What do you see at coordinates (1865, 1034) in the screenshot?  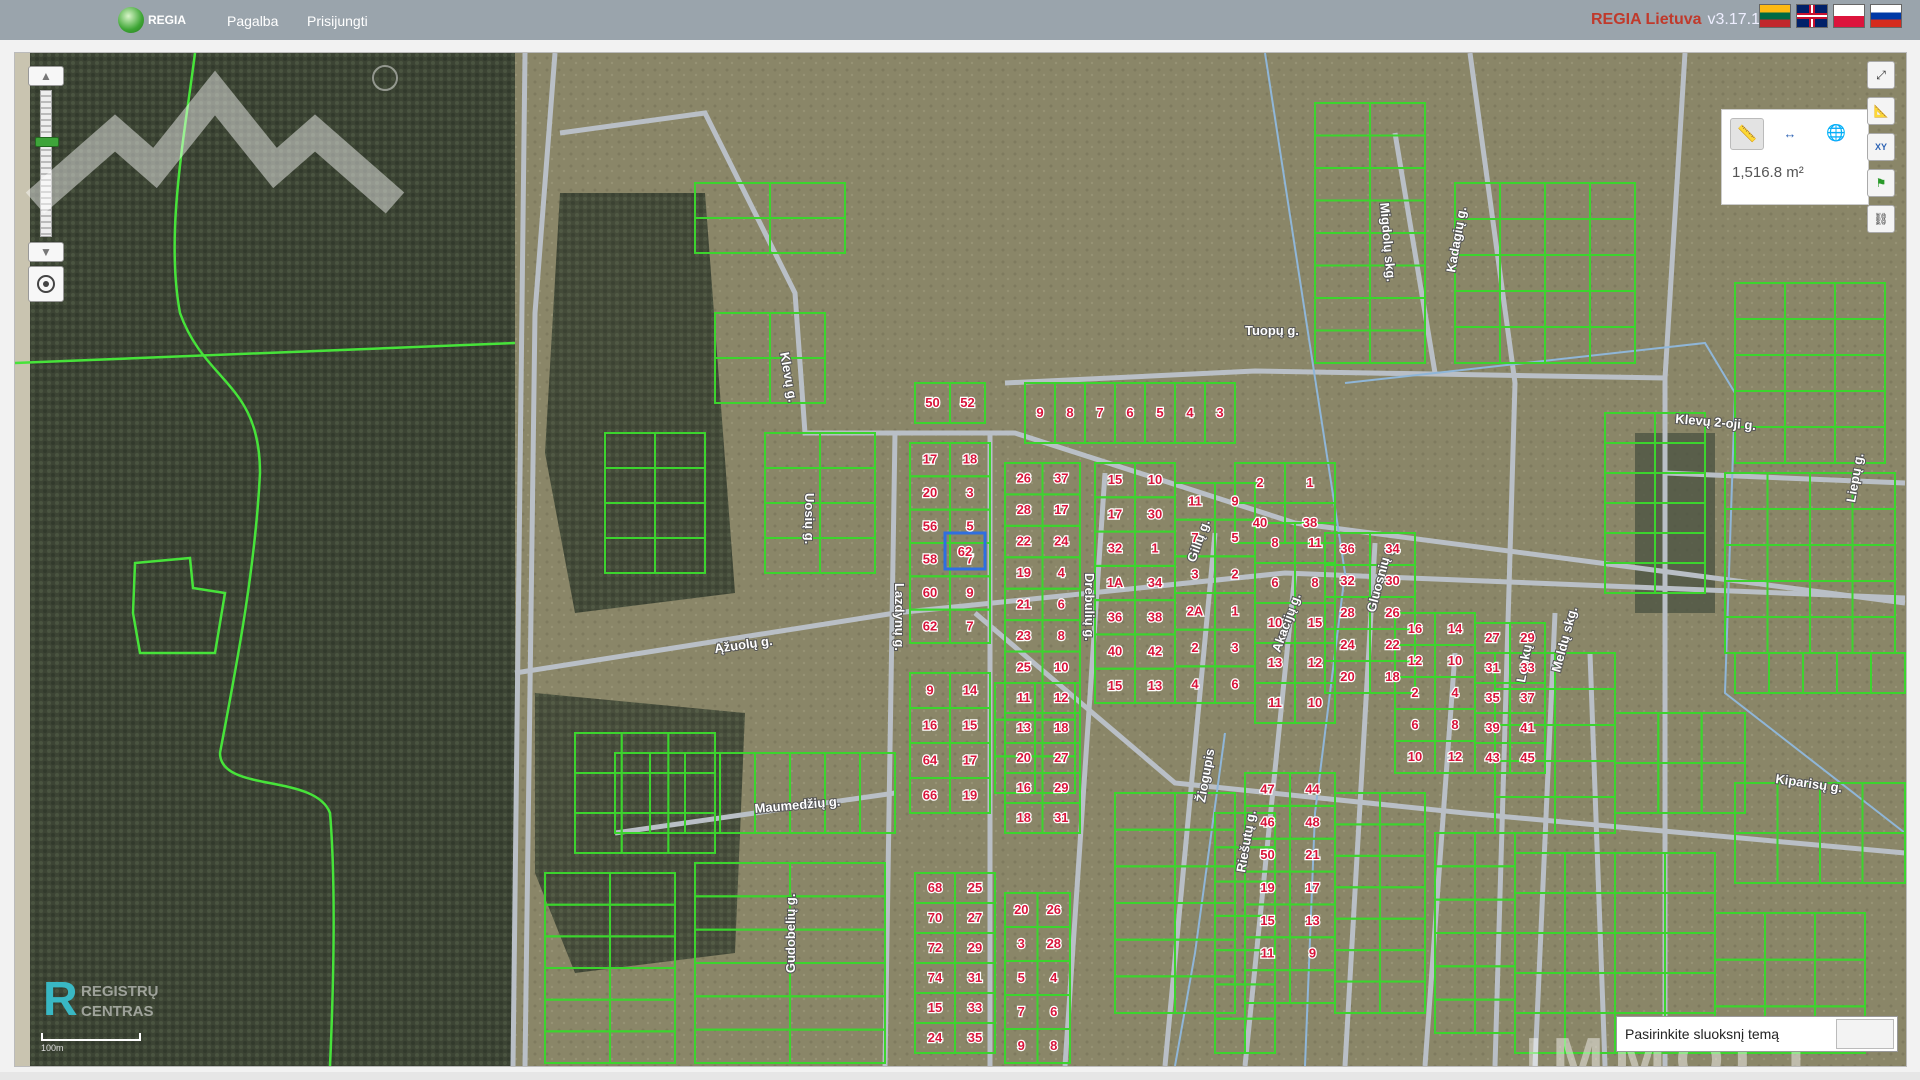 I see `layer-search-button` at bounding box center [1865, 1034].